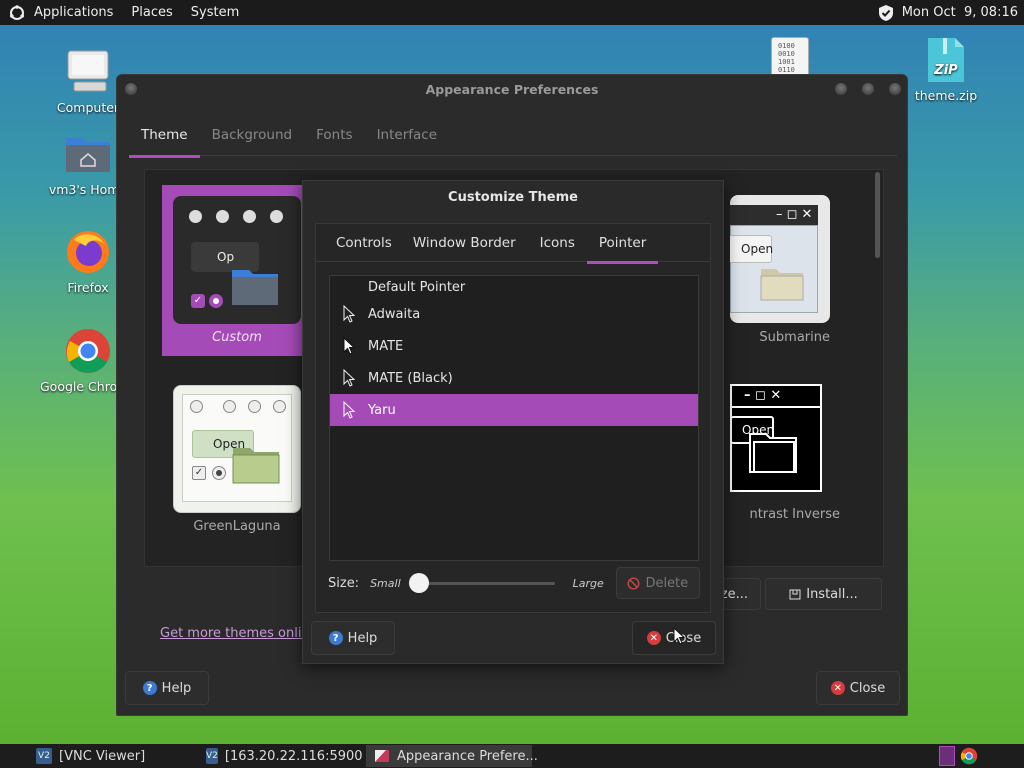 Image resolution: width=1024 pixels, height=768 pixels. What do you see at coordinates (795, 594) in the screenshot?
I see `install-icon` at bounding box center [795, 594].